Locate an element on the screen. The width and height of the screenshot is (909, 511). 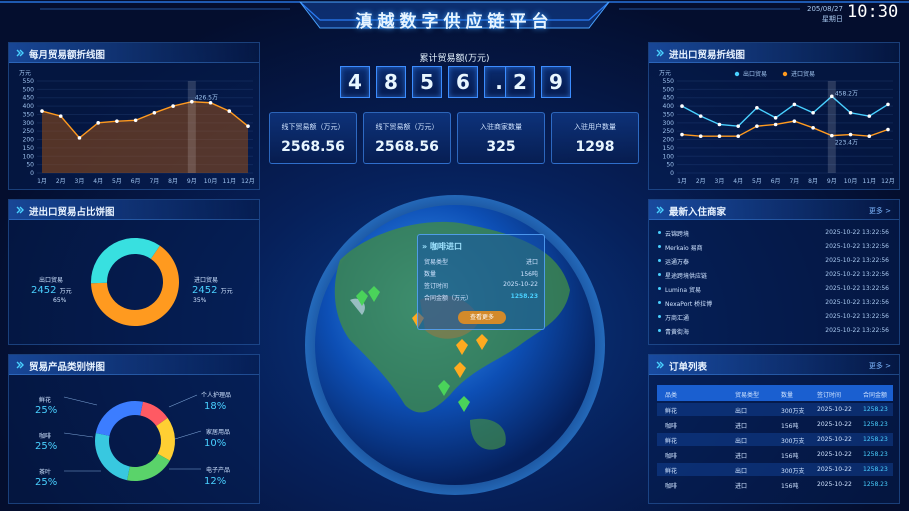
export-highlight-label: 458.2万 is located at coordinates (846, 93).